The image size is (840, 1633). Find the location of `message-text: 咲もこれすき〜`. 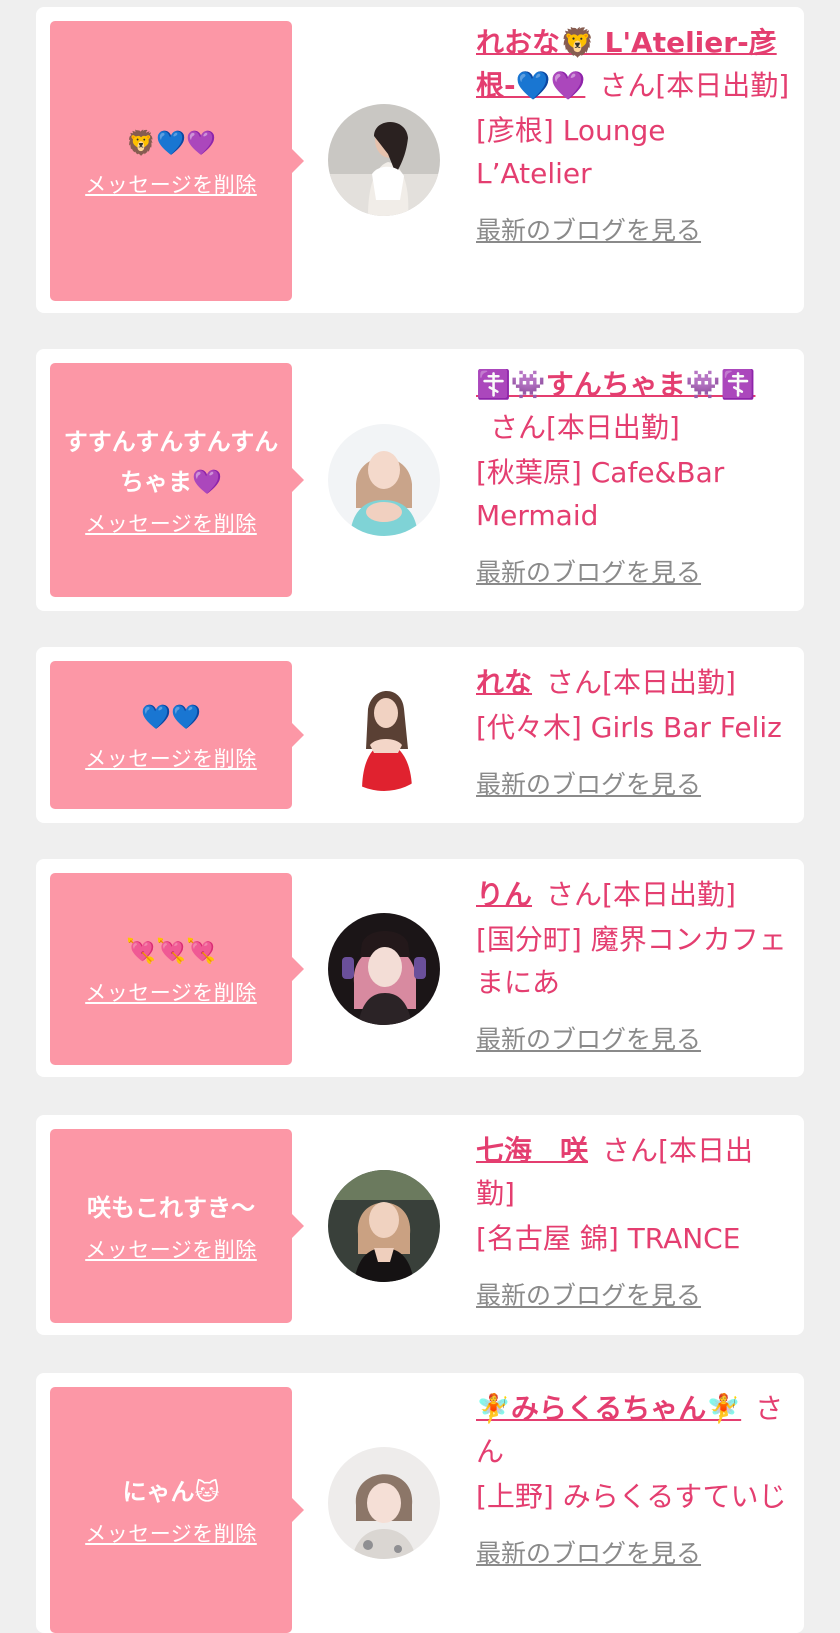

message-text: 咲もこれすき〜 is located at coordinates (171, 1208).